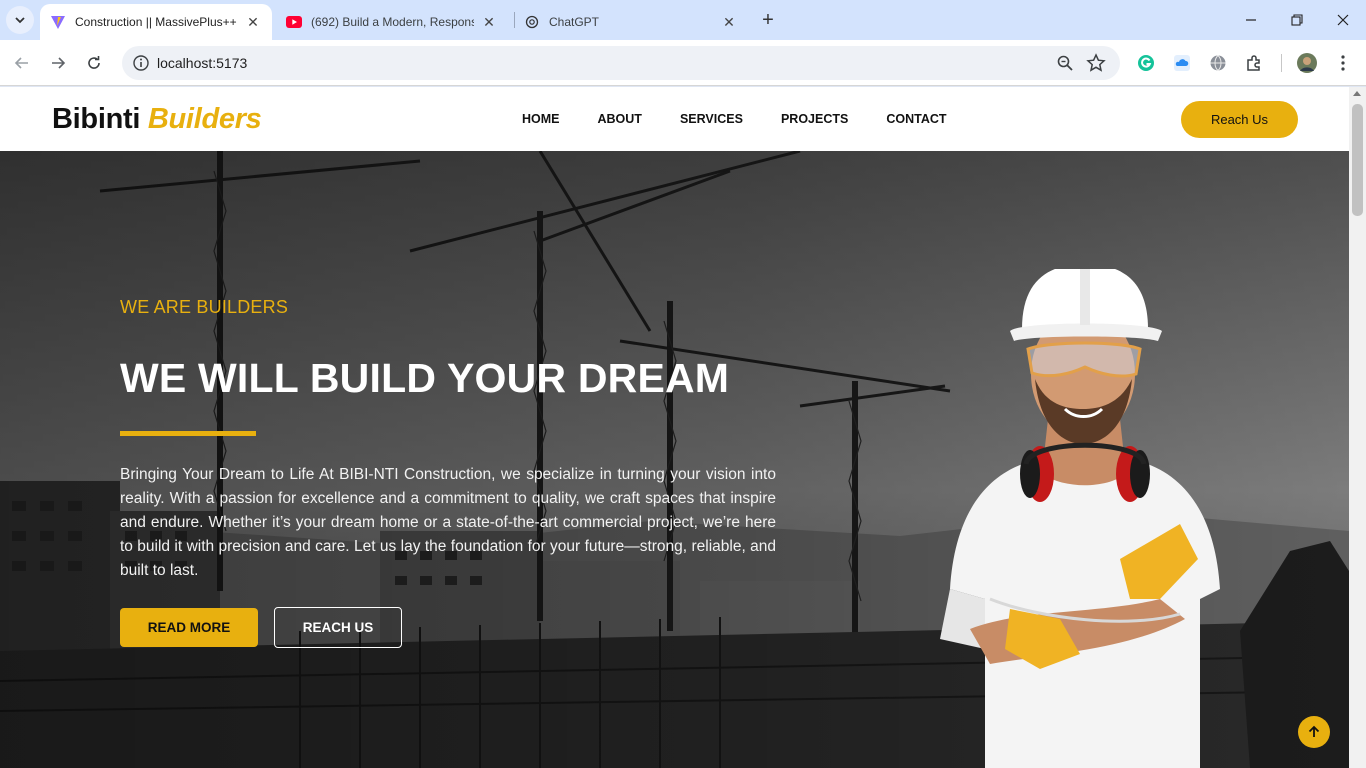 This screenshot has width=1366, height=768. Describe the element at coordinates (202, 63) in the screenshot. I see `url-text: localhost:5173` at that location.